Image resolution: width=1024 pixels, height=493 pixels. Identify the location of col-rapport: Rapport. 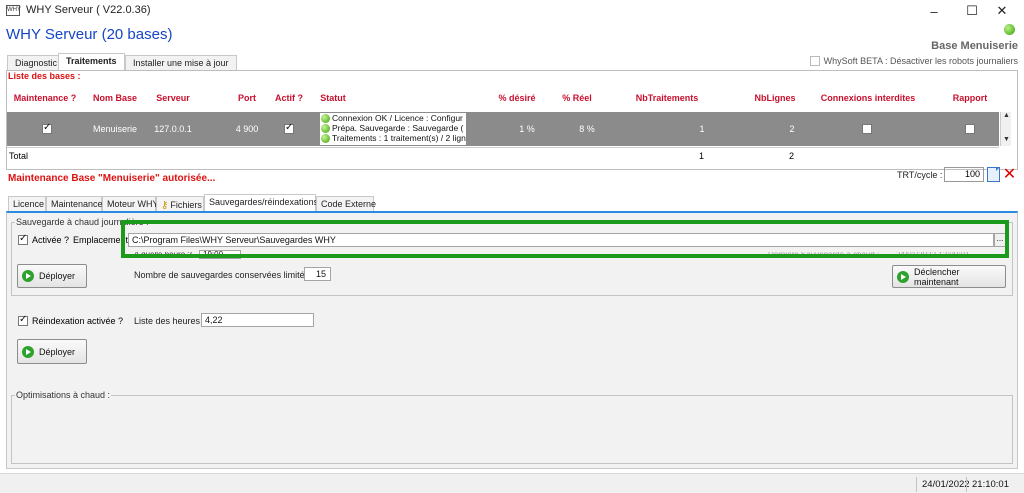
(970, 97).